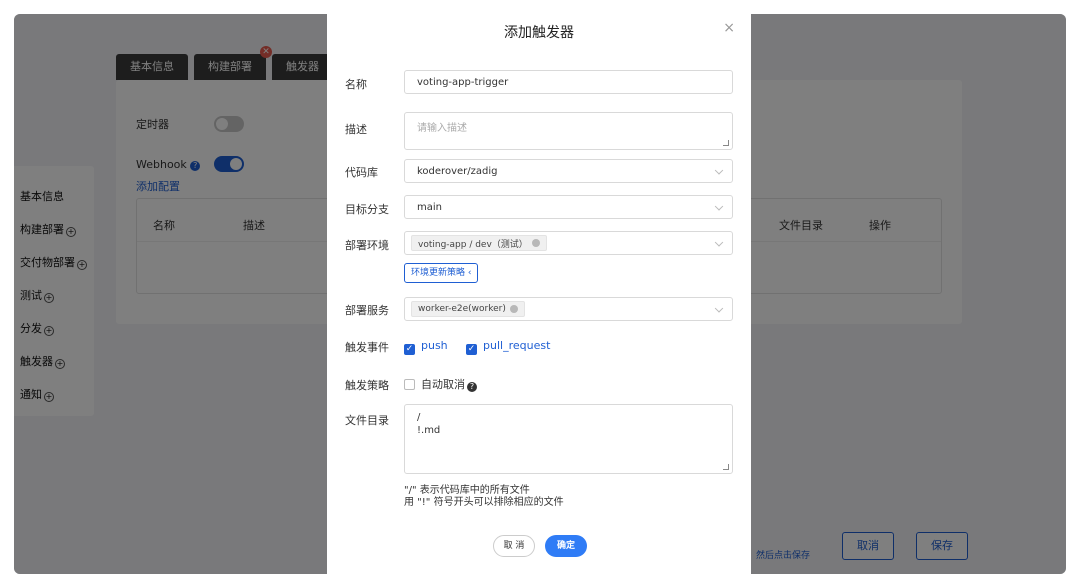 This screenshot has width=1080, height=588. Describe the element at coordinates (356, 84) in the screenshot. I see `name-label: 名称` at that location.